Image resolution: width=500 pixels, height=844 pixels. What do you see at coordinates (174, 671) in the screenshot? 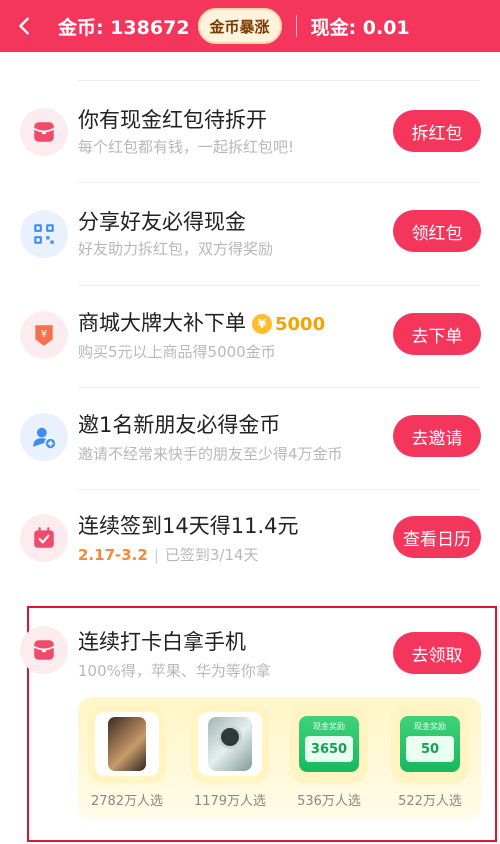
I see `task-subtitle: 100%得，苹果、华为等你拿` at bounding box center [174, 671].